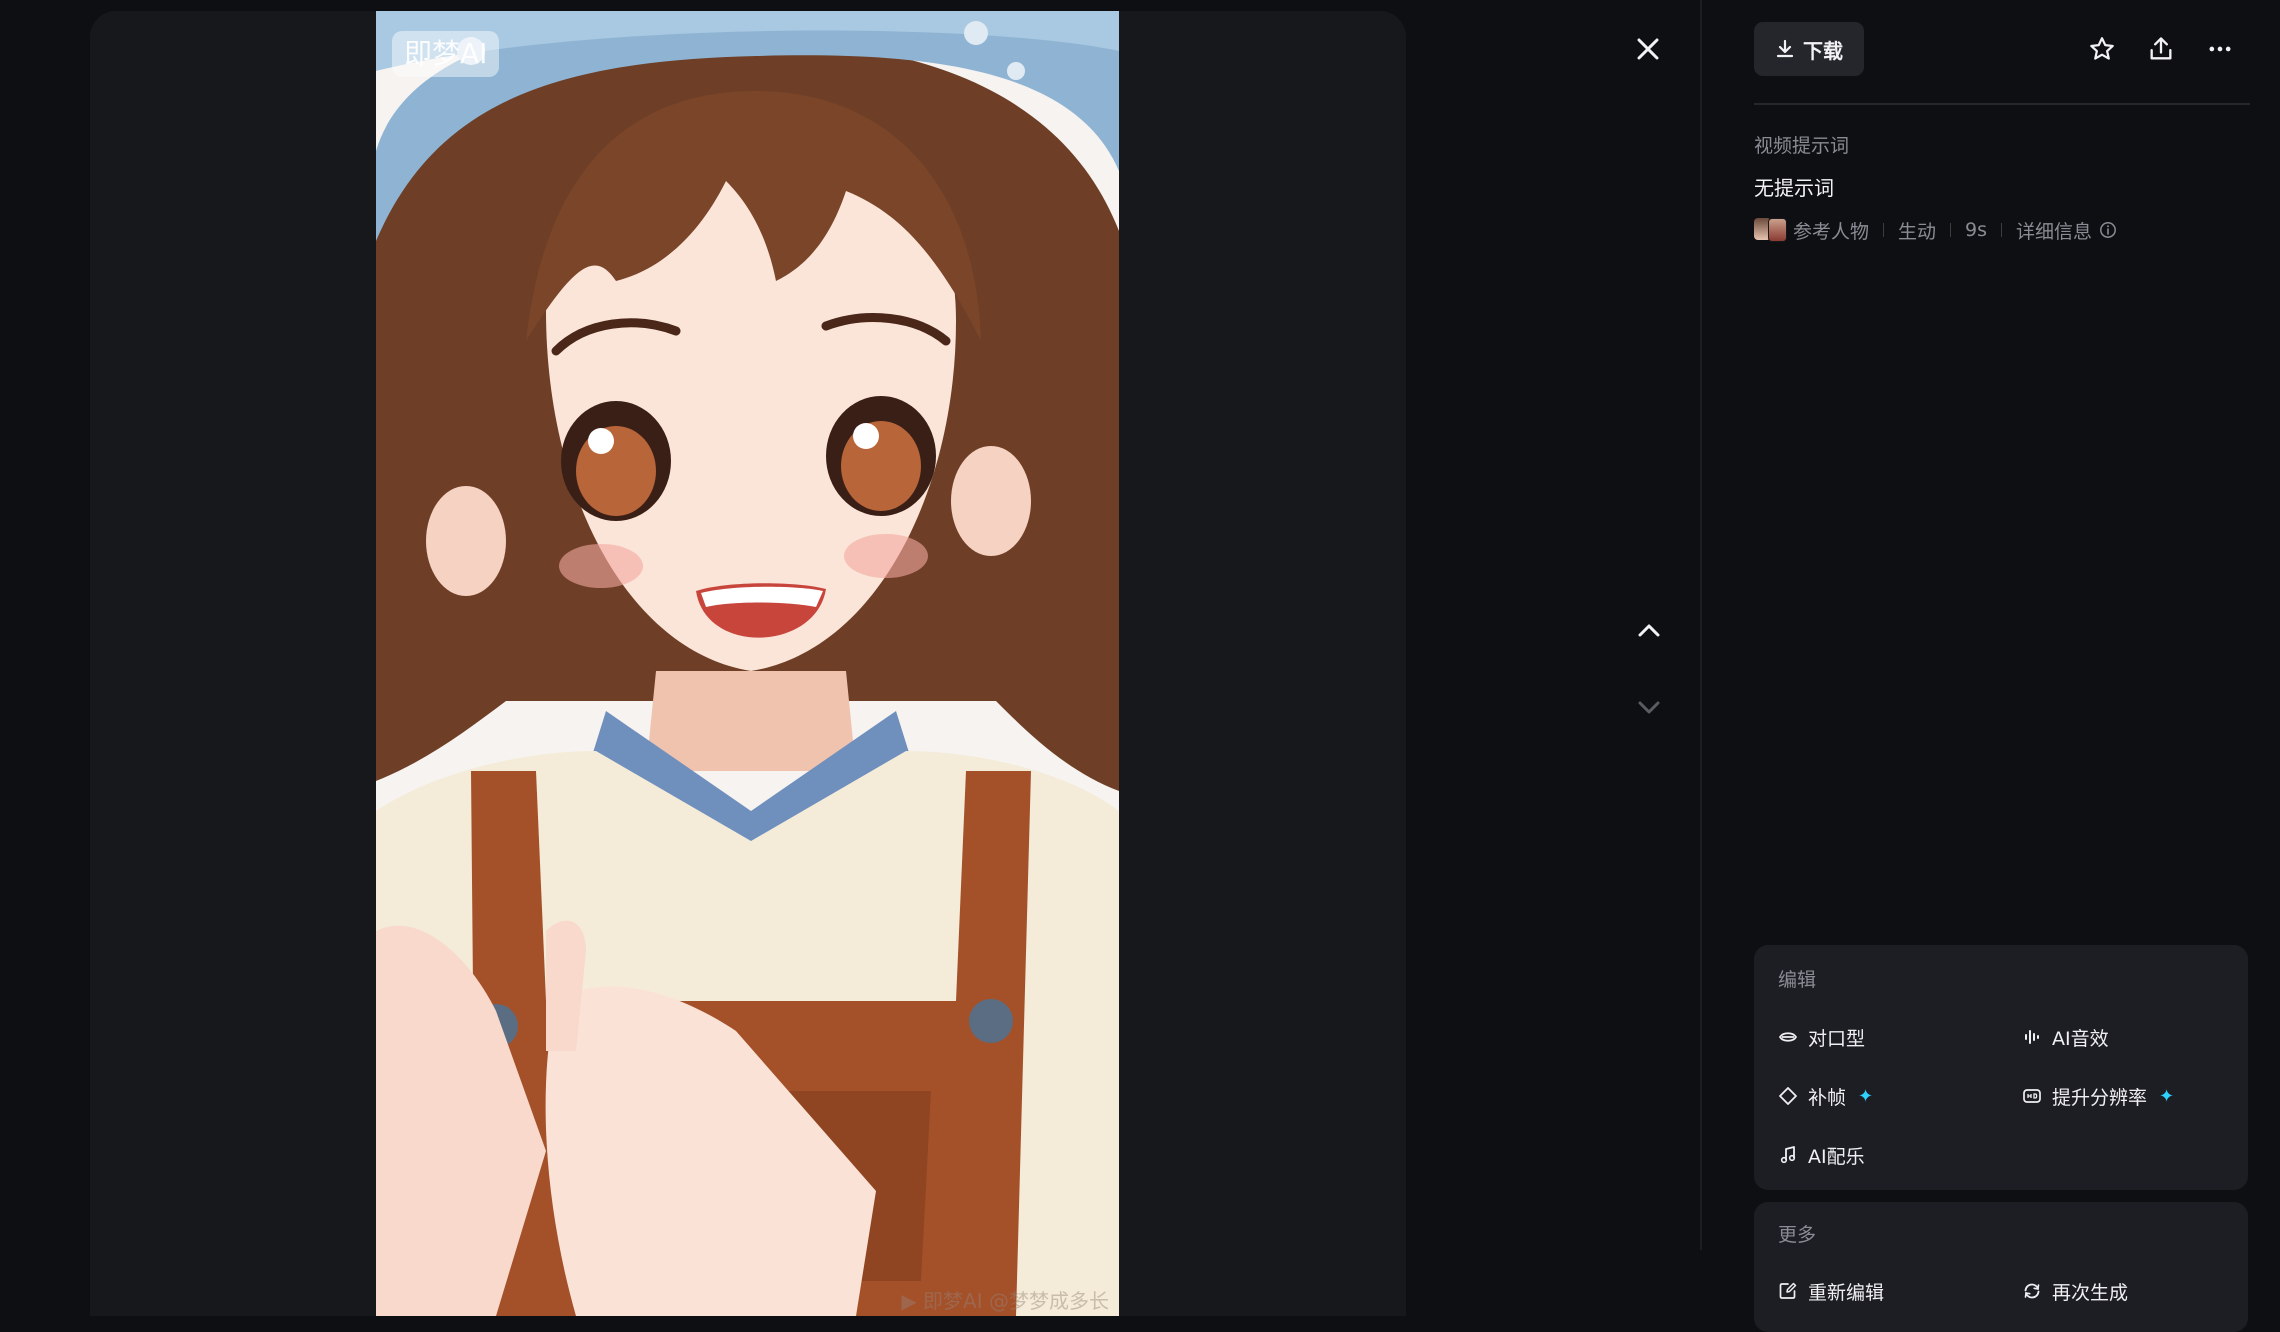 The image size is (2280, 1332). I want to click on upscale-button: 提升分辨率 ✦, so click(2098, 1096).